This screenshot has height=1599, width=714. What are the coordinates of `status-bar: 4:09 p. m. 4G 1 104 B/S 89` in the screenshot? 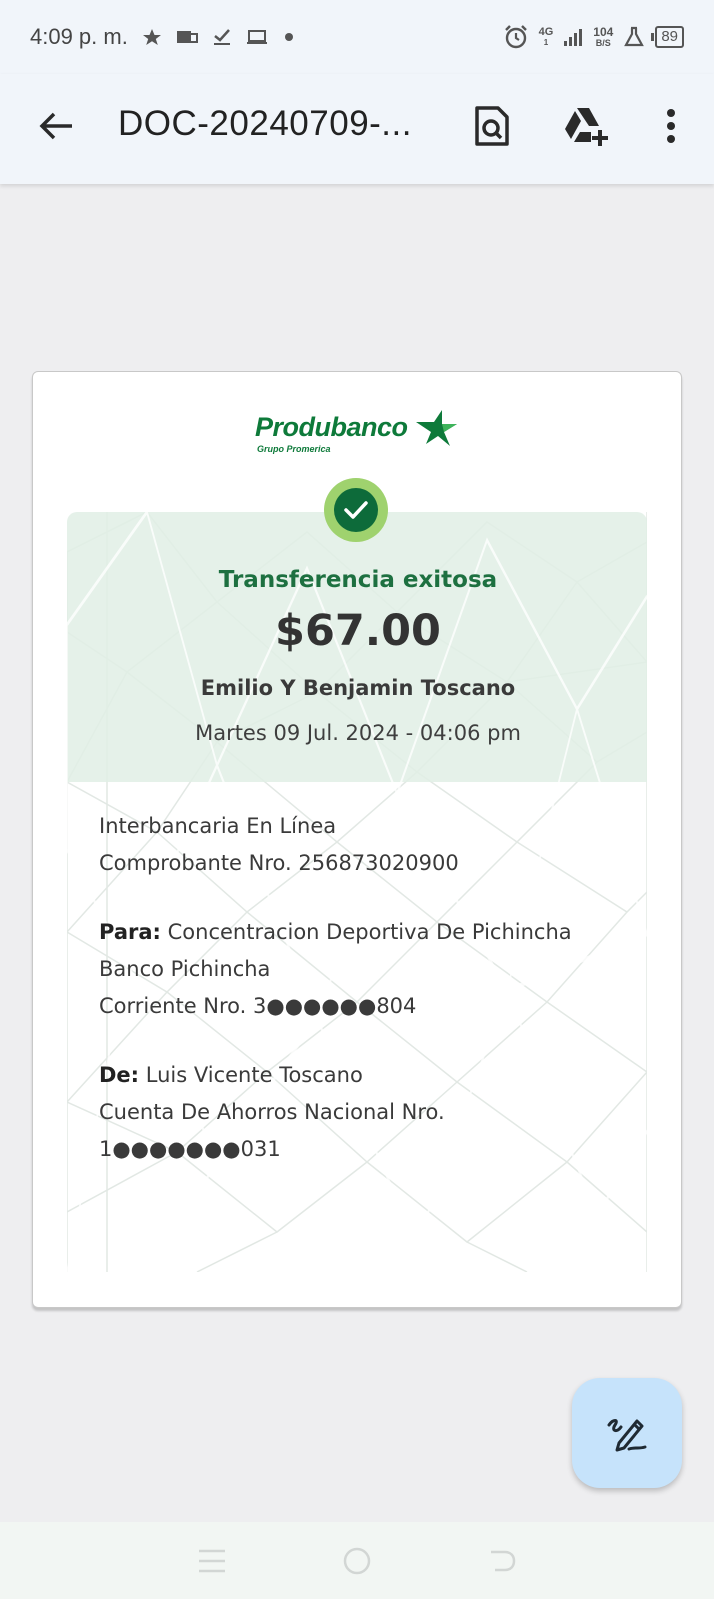 It's located at (357, 37).